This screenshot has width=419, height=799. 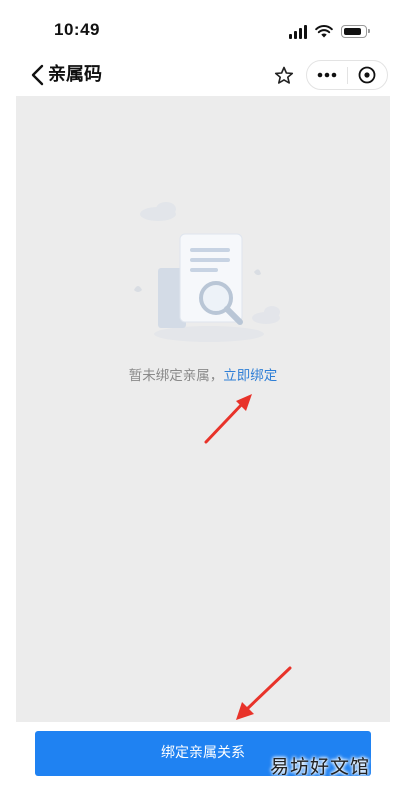 I want to click on document-search-icon, so click(x=207, y=272).